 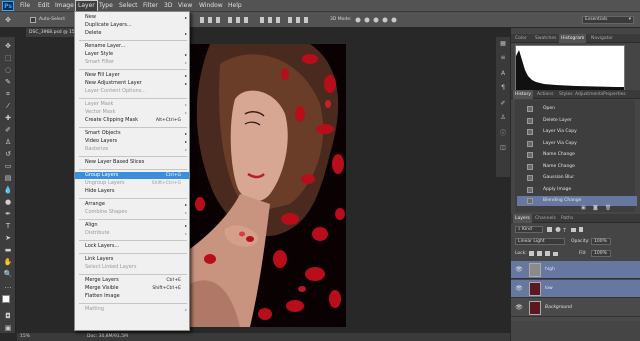 I want to click on layer-menu-item-matting: Matting ▸, so click(x=132, y=309).